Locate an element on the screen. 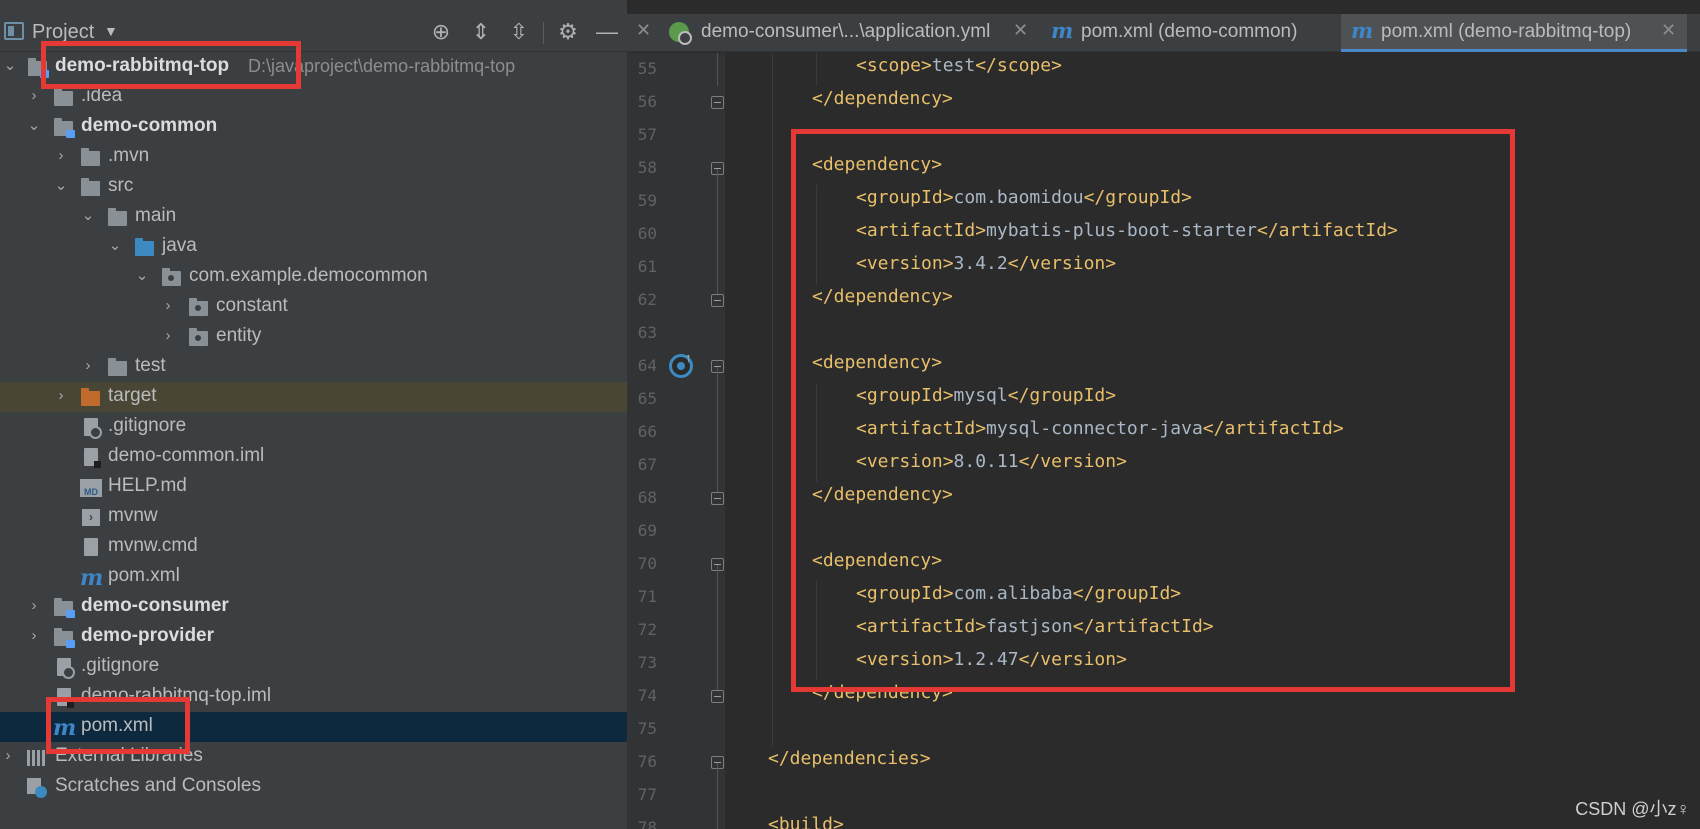  xml-text: test is located at coordinates (953, 65).